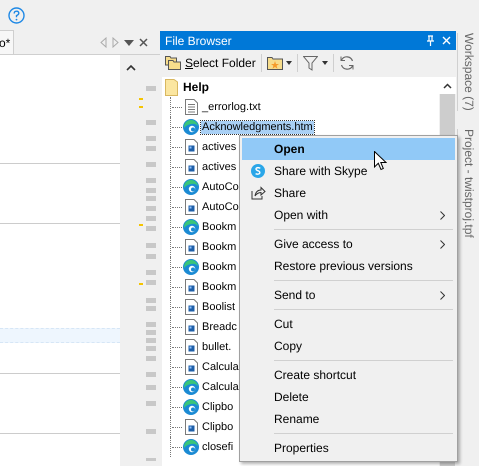 The width and height of the screenshot is (479, 466). What do you see at coordinates (348, 375) in the screenshot?
I see `menu-item: Create shortcut` at bounding box center [348, 375].